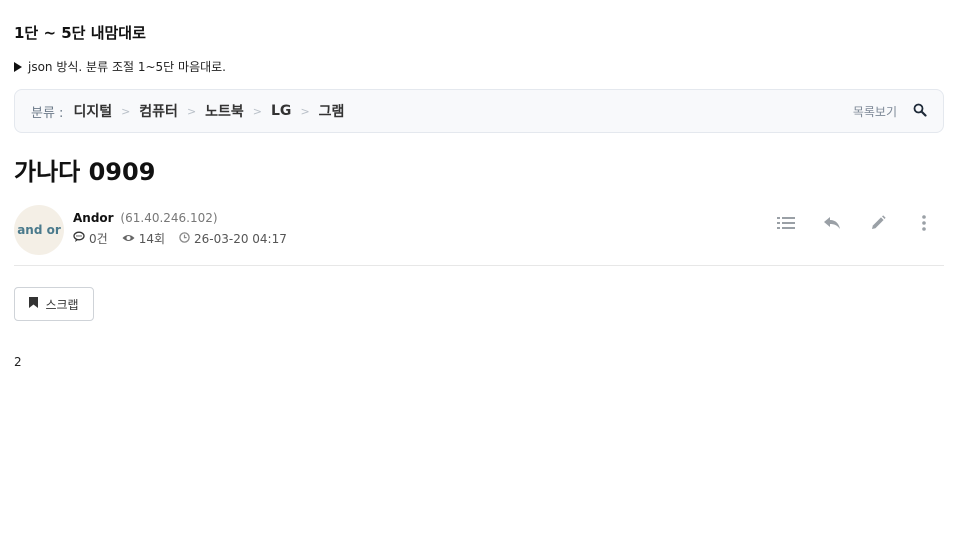 This screenshot has width=955, height=543. What do you see at coordinates (80, 33) in the screenshot?
I see `page-heading: 1단 ~ 5단 내맘대로` at bounding box center [80, 33].